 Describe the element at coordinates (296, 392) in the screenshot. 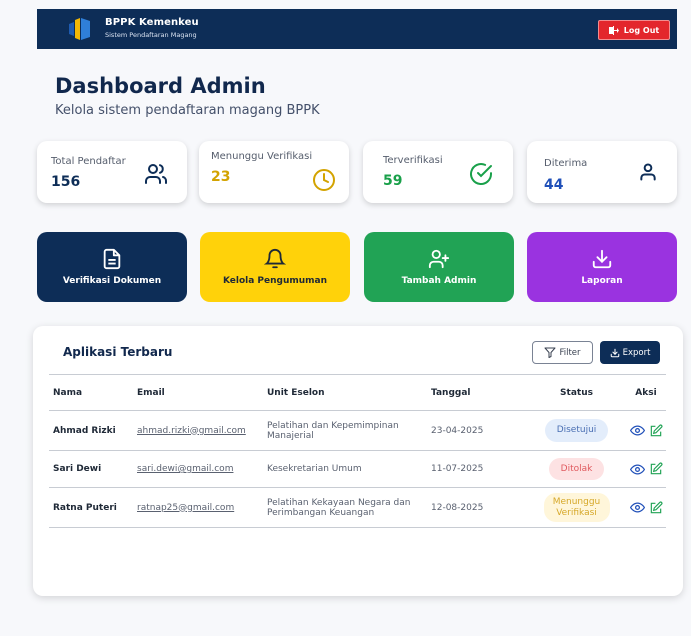

I see `col-header-unit-eselon: Unit Eselon` at that location.